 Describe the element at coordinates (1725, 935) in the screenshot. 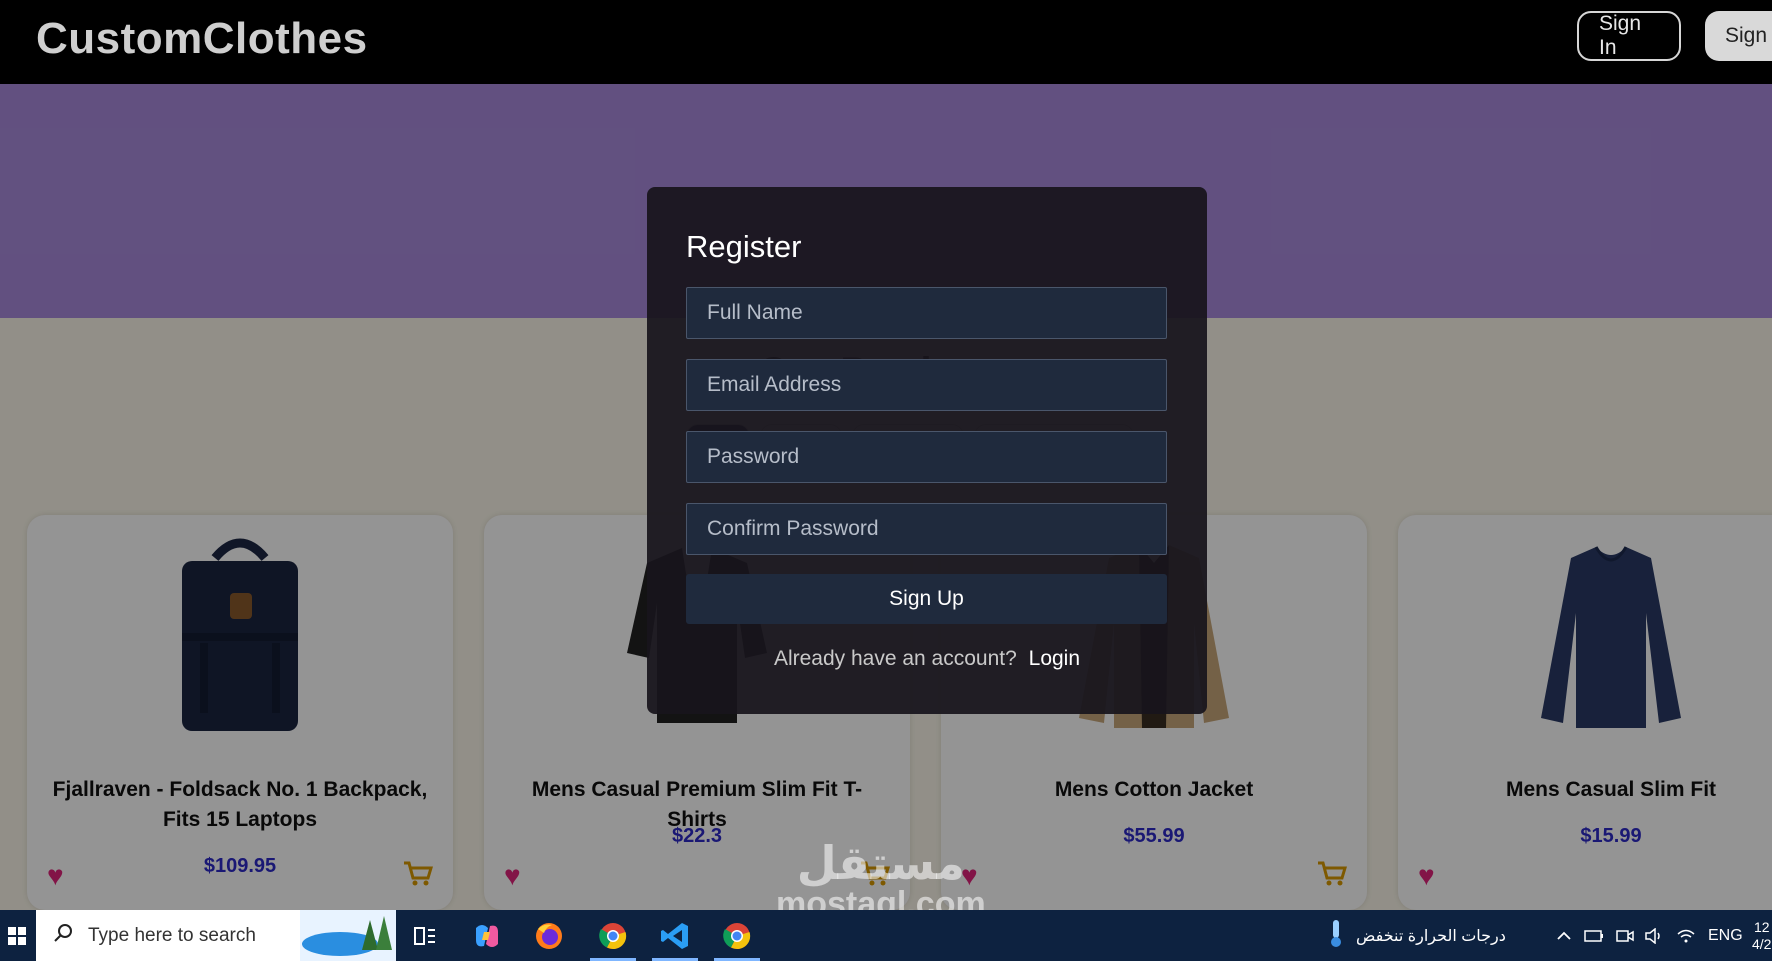

I see `language-indicator: ENG` at that location.